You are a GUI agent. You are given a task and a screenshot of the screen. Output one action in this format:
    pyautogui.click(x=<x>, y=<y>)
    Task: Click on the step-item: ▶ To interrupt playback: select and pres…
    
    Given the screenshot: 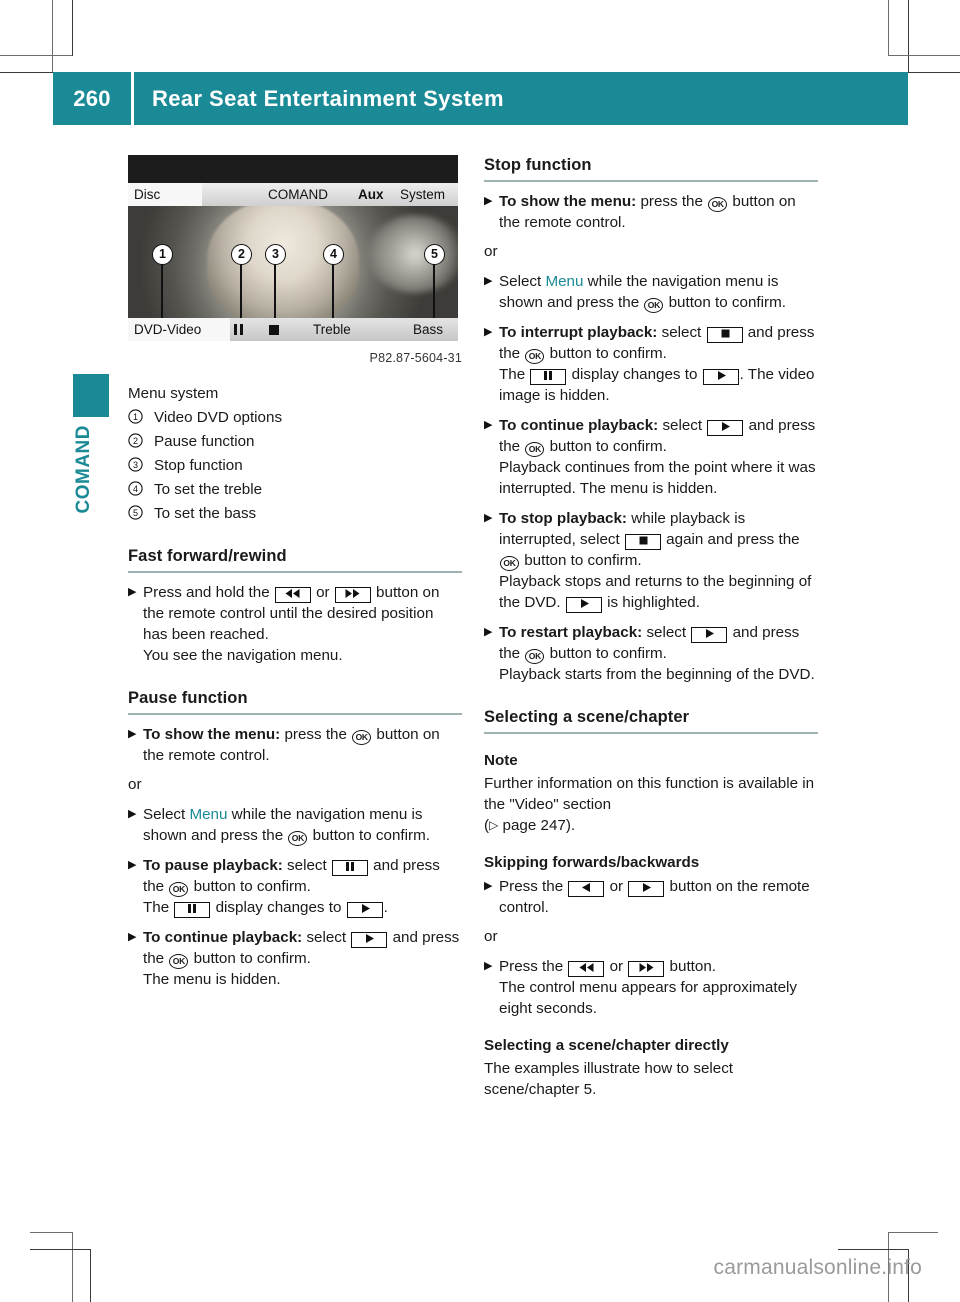 What is the action you would take?
    pyautogui.click(x=651, y=364)
    